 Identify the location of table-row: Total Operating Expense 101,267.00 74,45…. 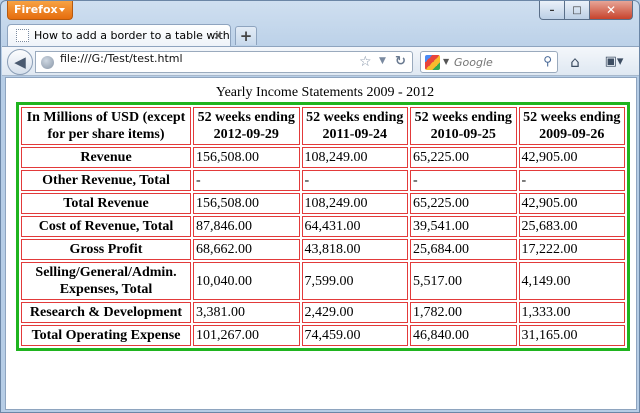
(323, 335).